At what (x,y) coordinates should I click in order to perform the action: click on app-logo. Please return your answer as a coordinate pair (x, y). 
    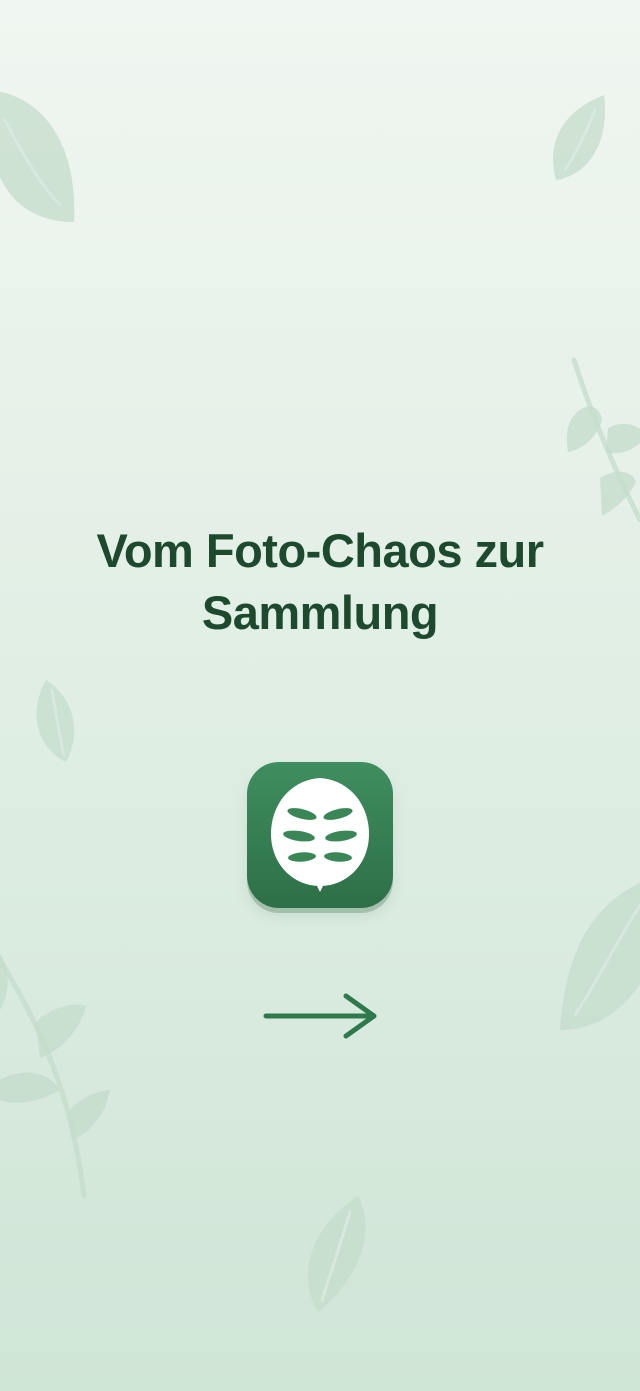
    Looking at the image, I should click on (320, 835).